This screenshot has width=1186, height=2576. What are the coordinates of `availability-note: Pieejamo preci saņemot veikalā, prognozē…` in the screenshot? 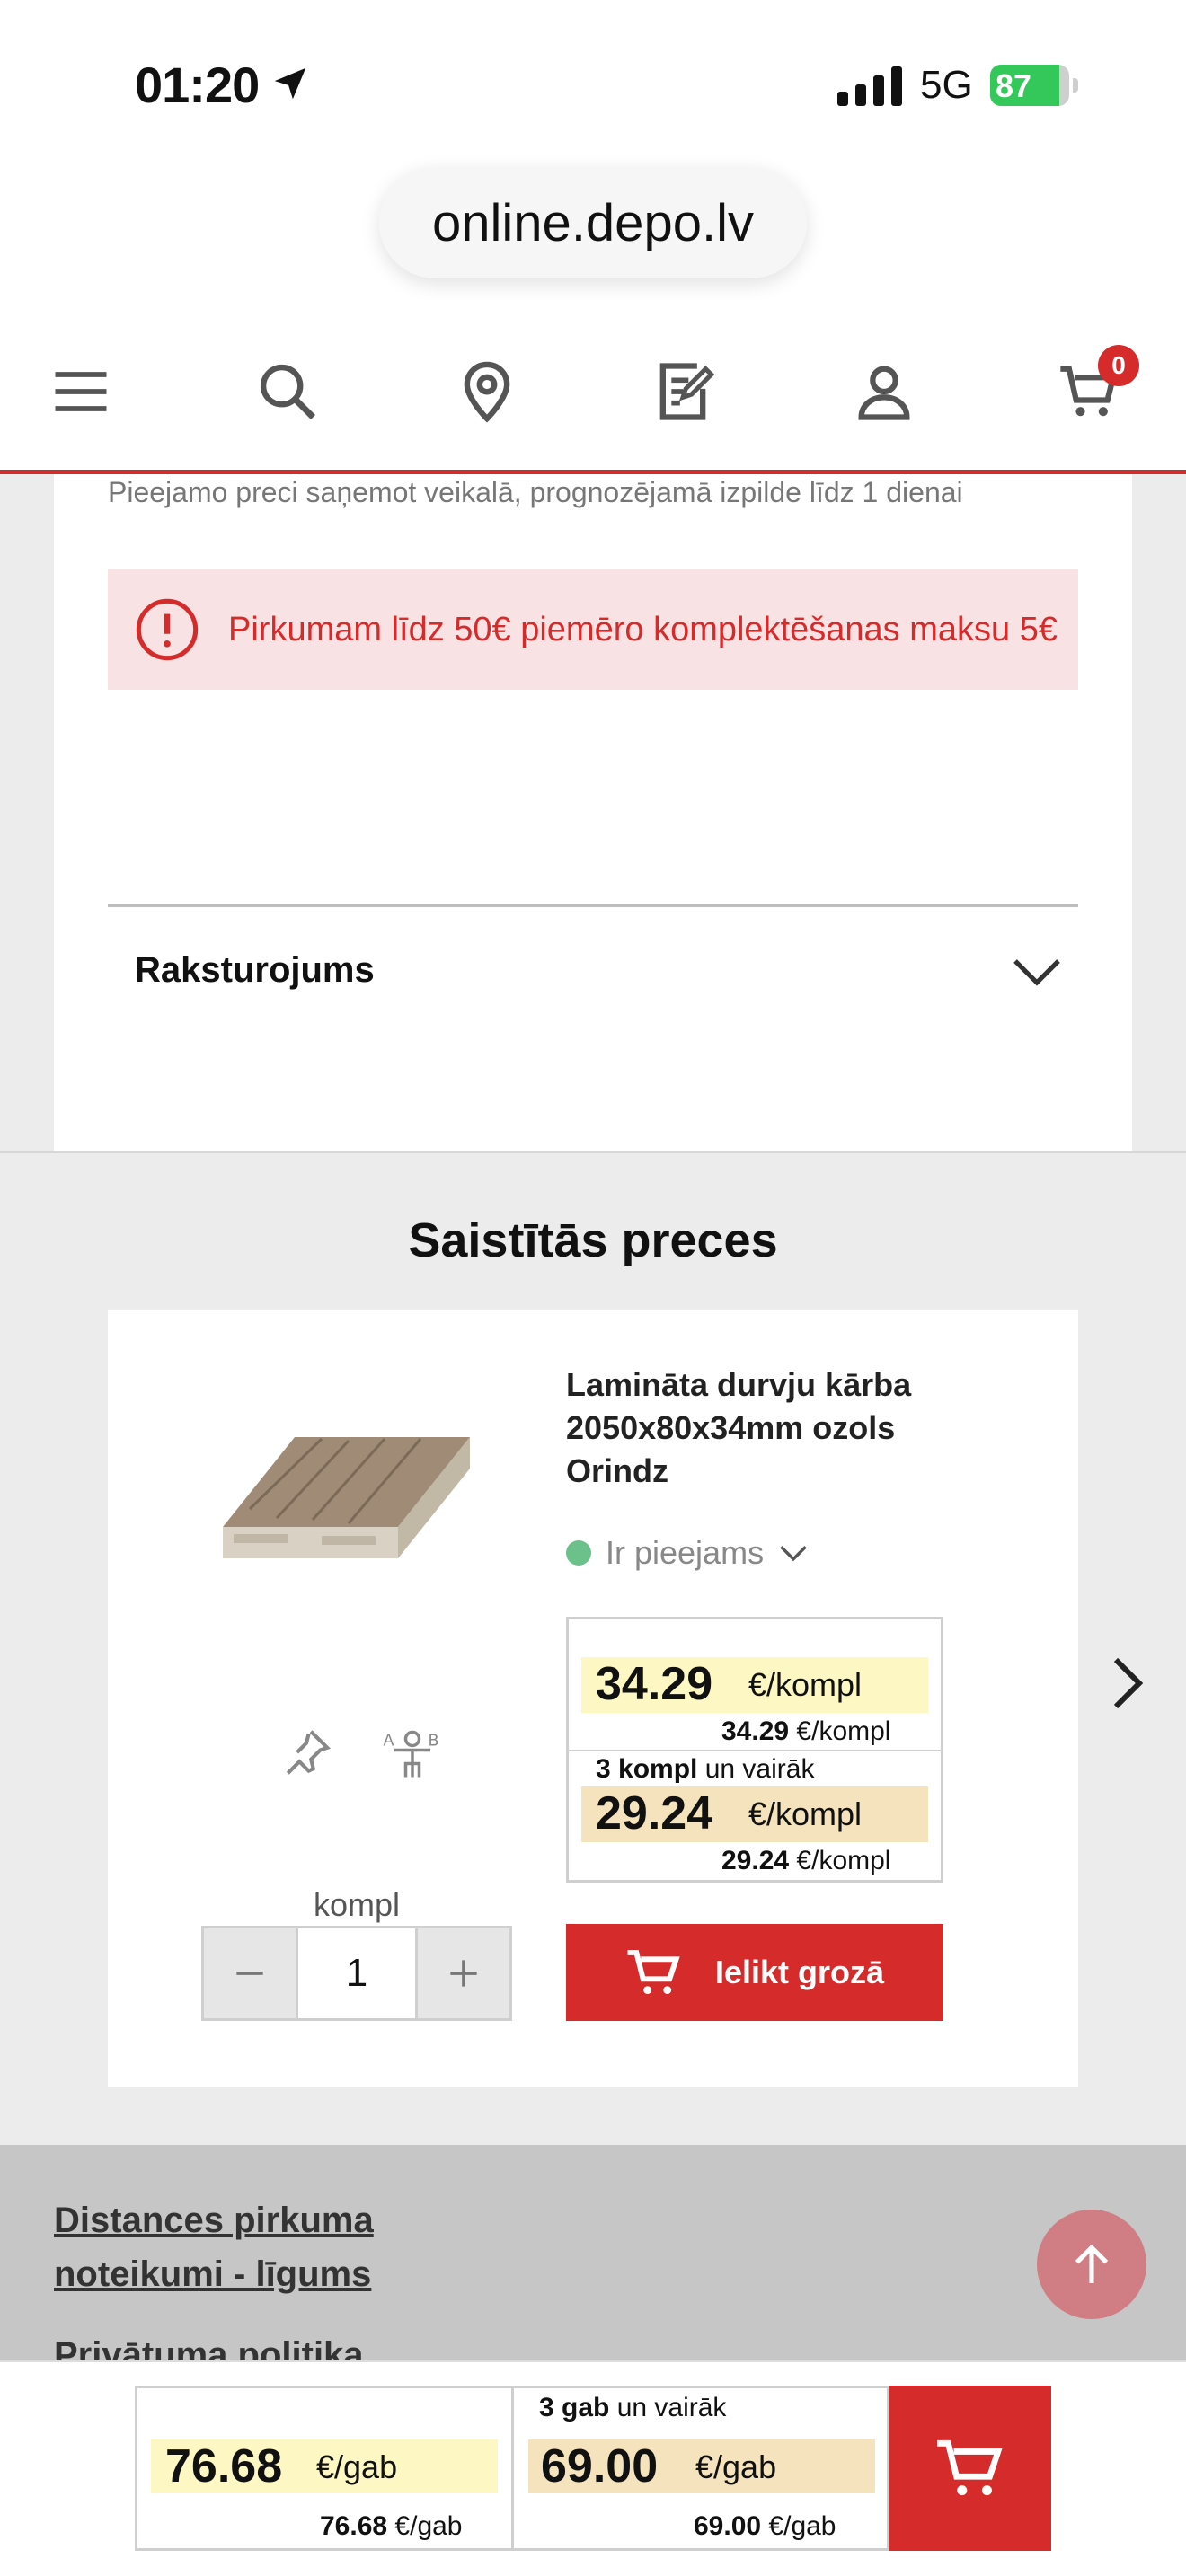 It's located at (535, 492).